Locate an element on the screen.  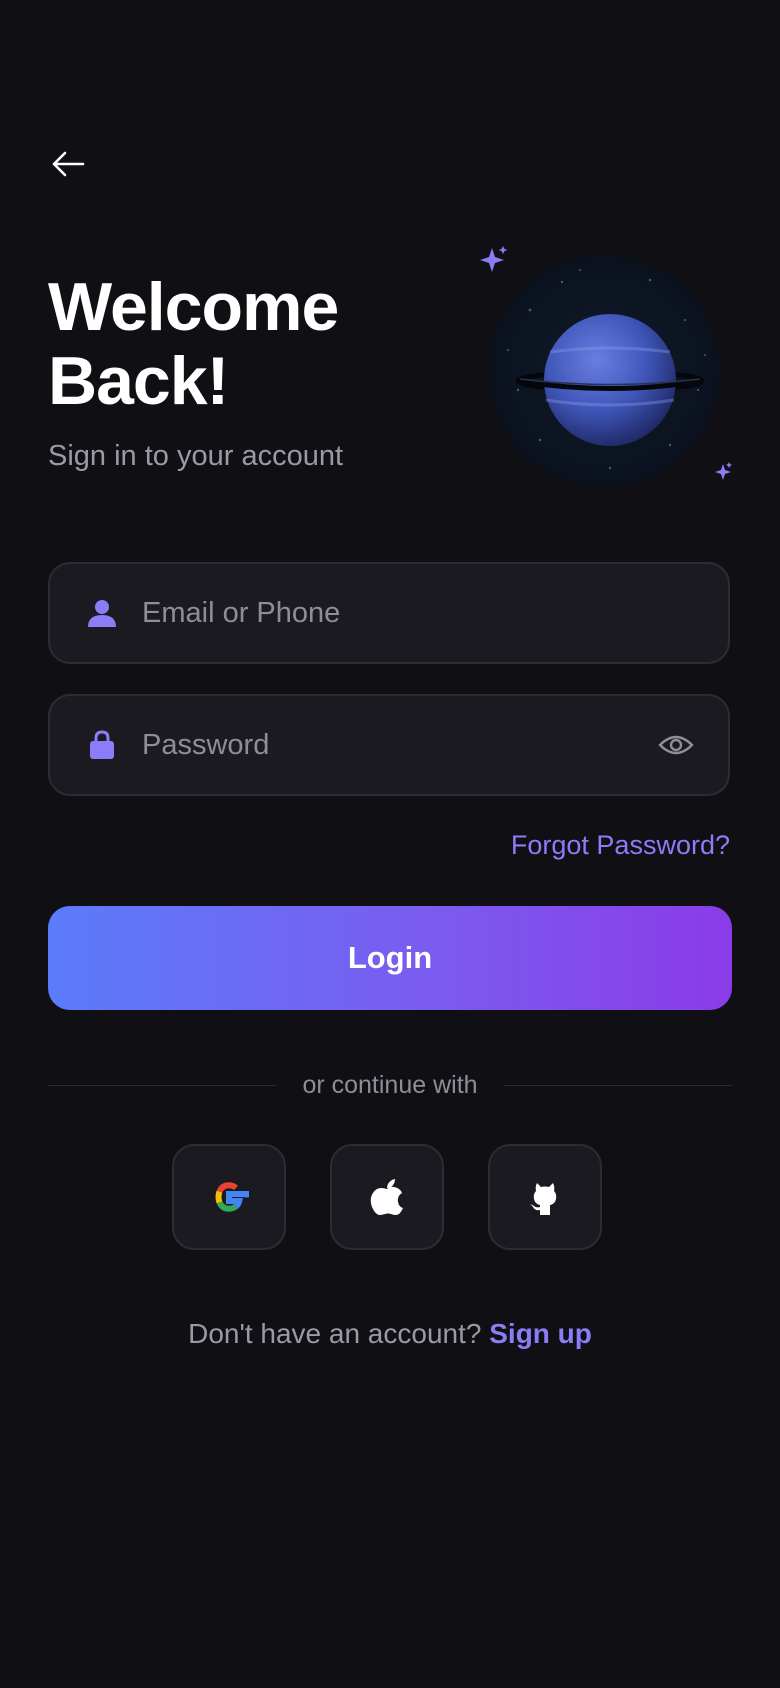
title-line-2: Back! is located at coordinates (138, 381).